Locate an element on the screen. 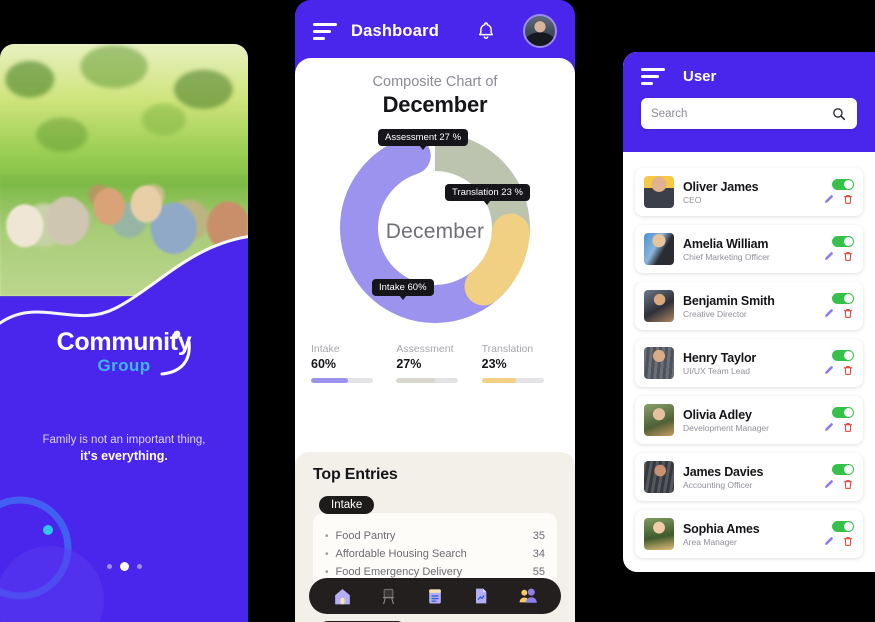  legend-item-translation: Translation 23% is located at coordinates (520, 363).